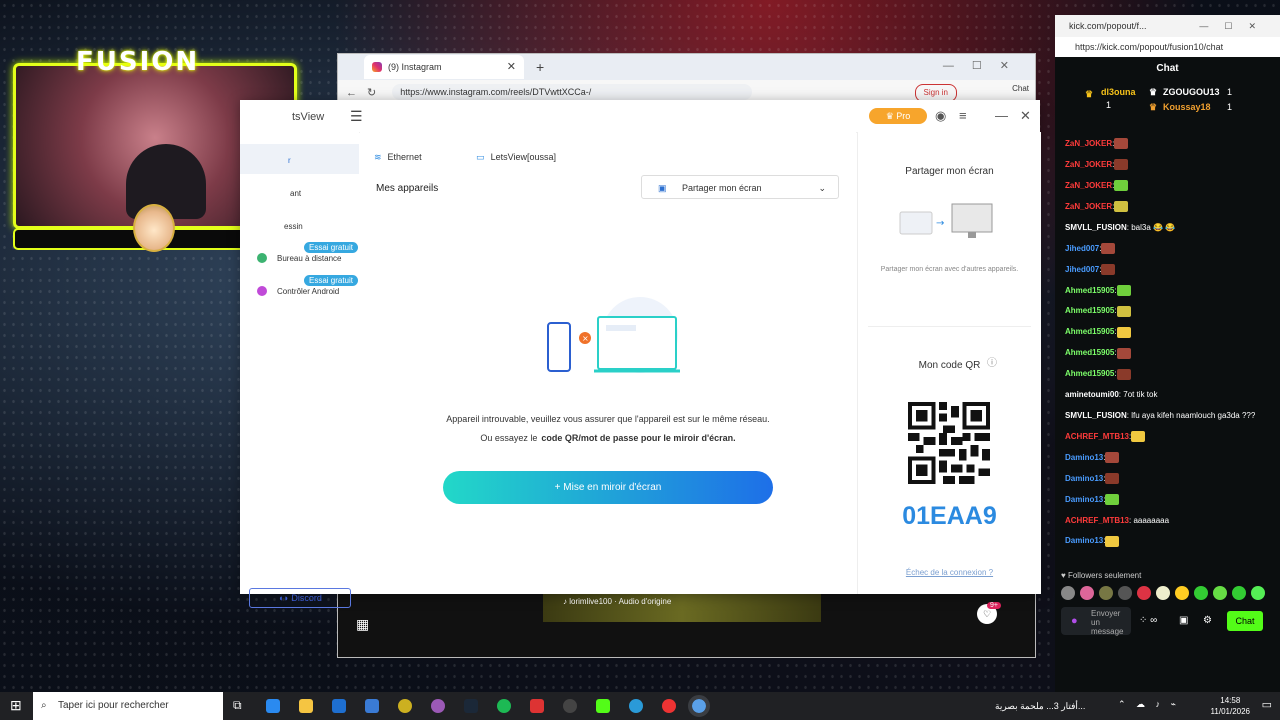 The image size is (1280, 720). What do you see at coordinates (740, 187) in the screenshot?
I see `share-screen-dropdown: ▣ Partager mon écran ⌄` at bounding box center [740, 187].